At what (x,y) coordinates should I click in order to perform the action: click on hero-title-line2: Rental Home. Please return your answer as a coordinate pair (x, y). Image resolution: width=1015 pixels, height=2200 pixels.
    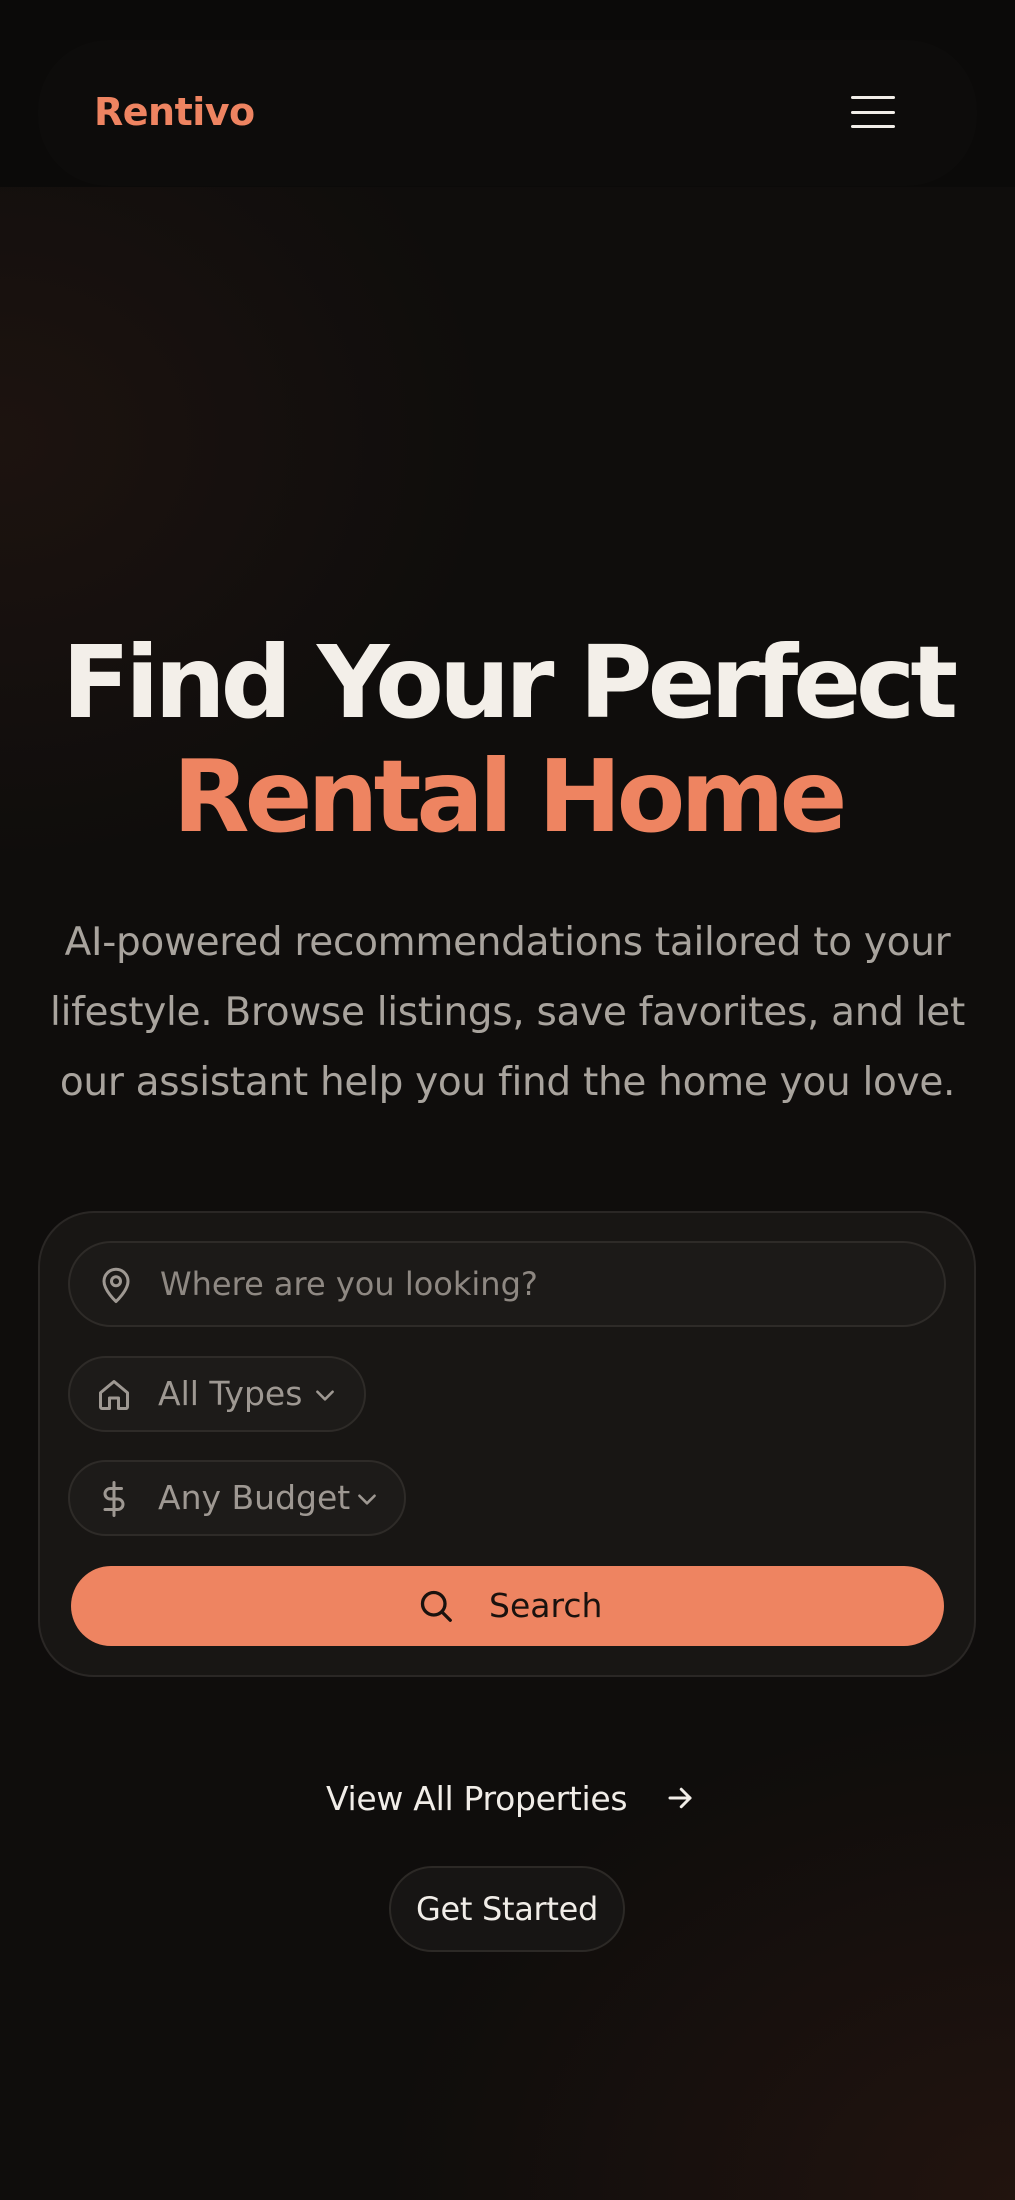
    Looking at the image, I should click on (510, 796).